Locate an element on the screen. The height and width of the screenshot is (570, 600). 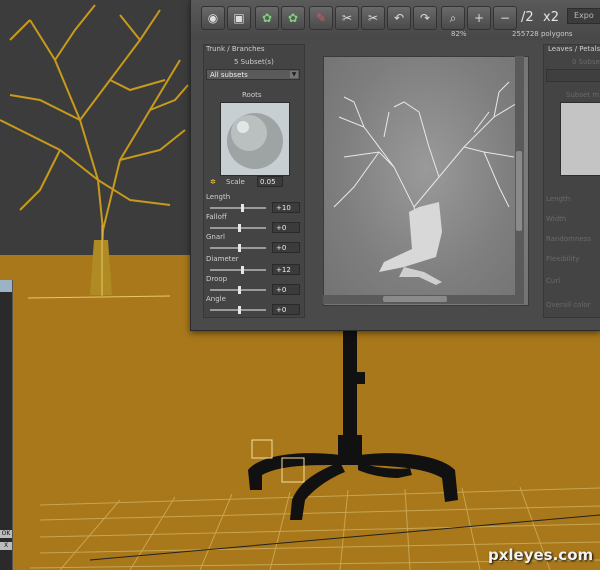
lod-double-button: x2 is located at coordinates (551, 17).